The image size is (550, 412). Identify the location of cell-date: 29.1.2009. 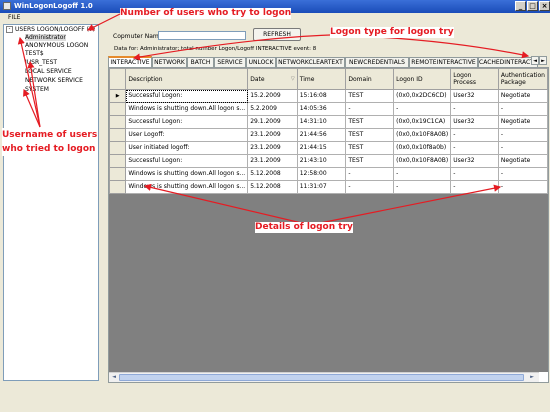
(272, 122).